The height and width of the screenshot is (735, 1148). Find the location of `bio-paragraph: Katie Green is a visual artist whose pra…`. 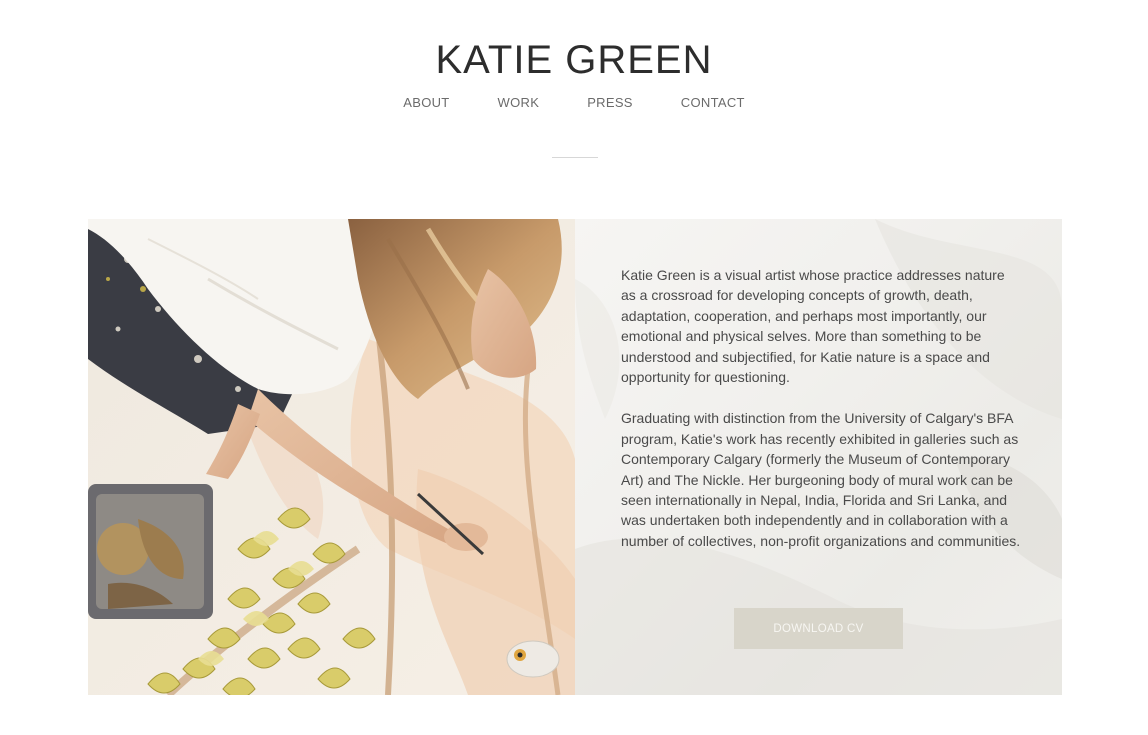

bio-paragraph: Katie Green is a visual artist whose pra… is located at coordinates (813, 326).